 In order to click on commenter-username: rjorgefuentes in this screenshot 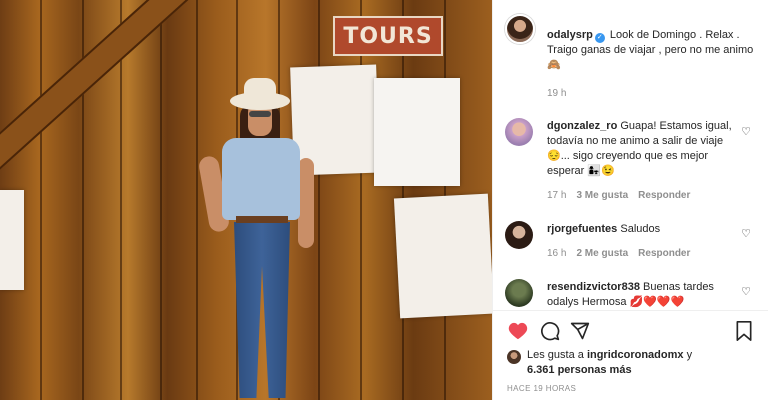, I will do `click(582, 229)`.